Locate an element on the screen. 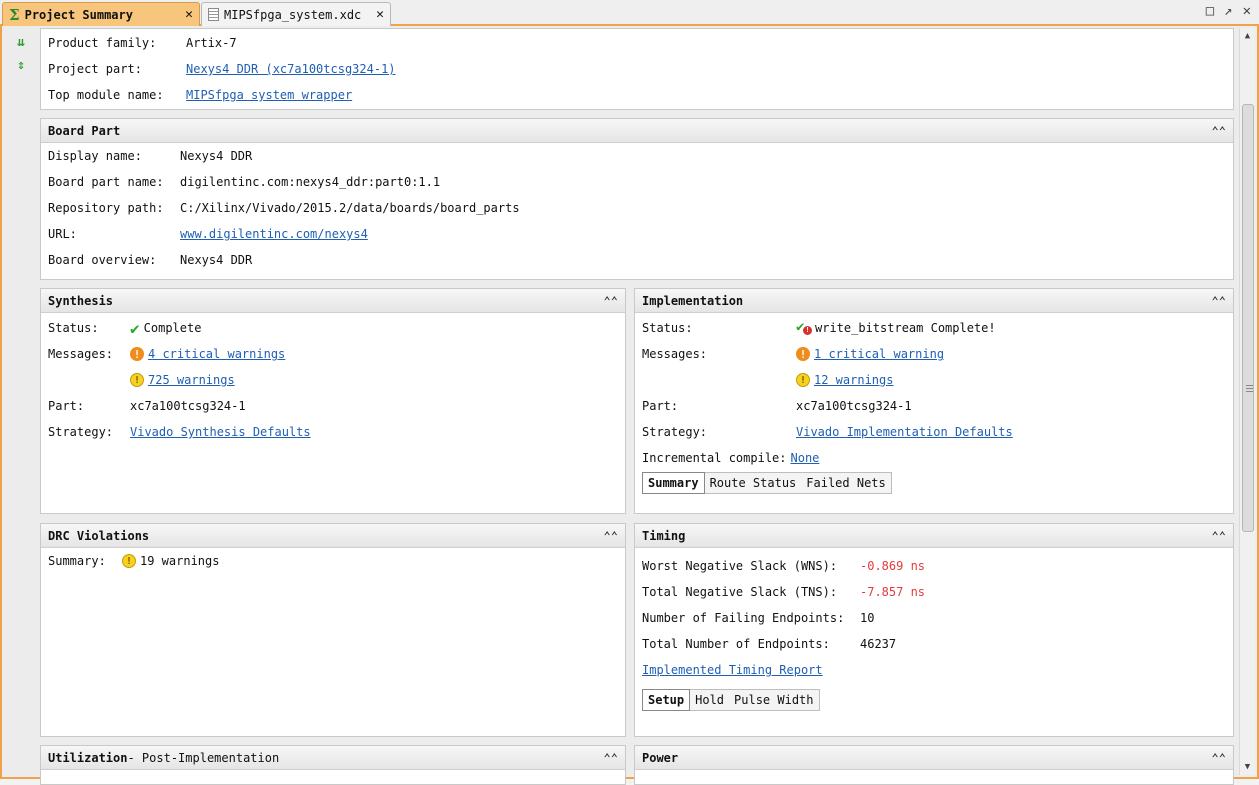 This screenshot has width=1259, height=785. total-endpoints-value: 46237 is located at coordinates (878, 644).